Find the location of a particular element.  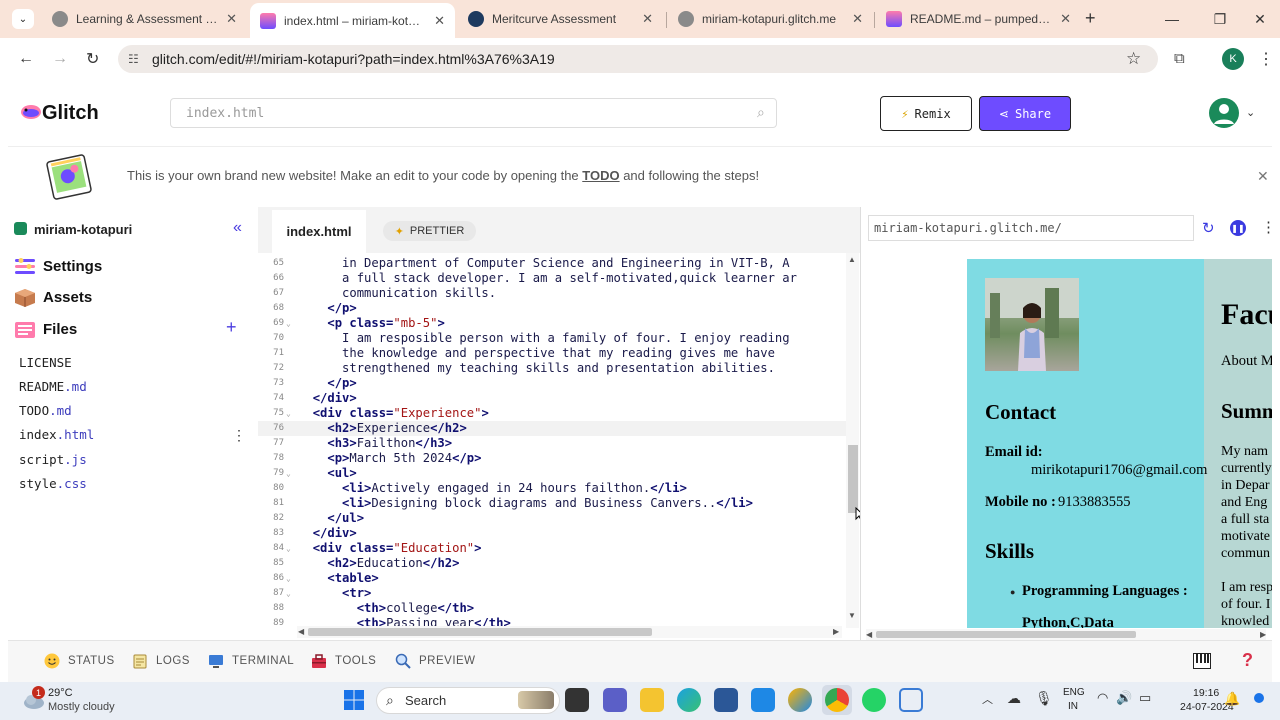

language-region: IN is located at coordinates (1073, 706).